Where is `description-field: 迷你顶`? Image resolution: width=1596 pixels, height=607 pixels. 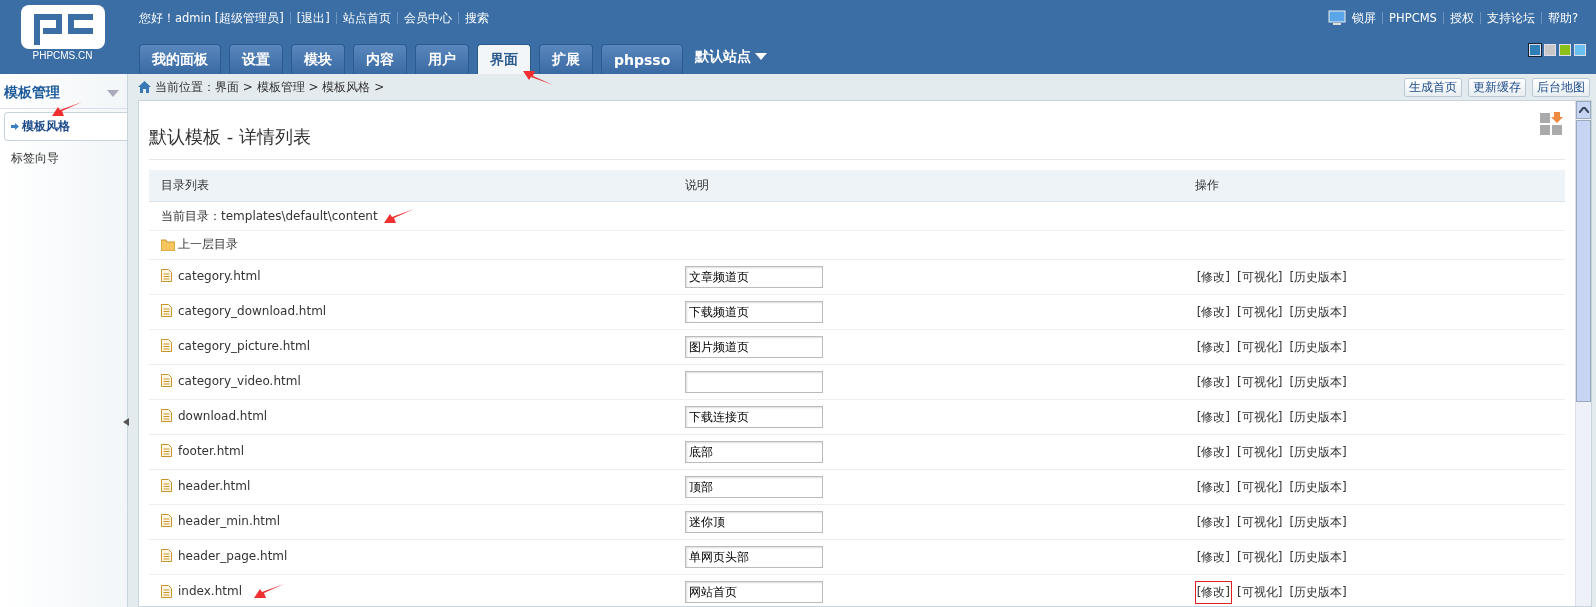
description-field: 迷你顶 is located at coordinates (753, 522).